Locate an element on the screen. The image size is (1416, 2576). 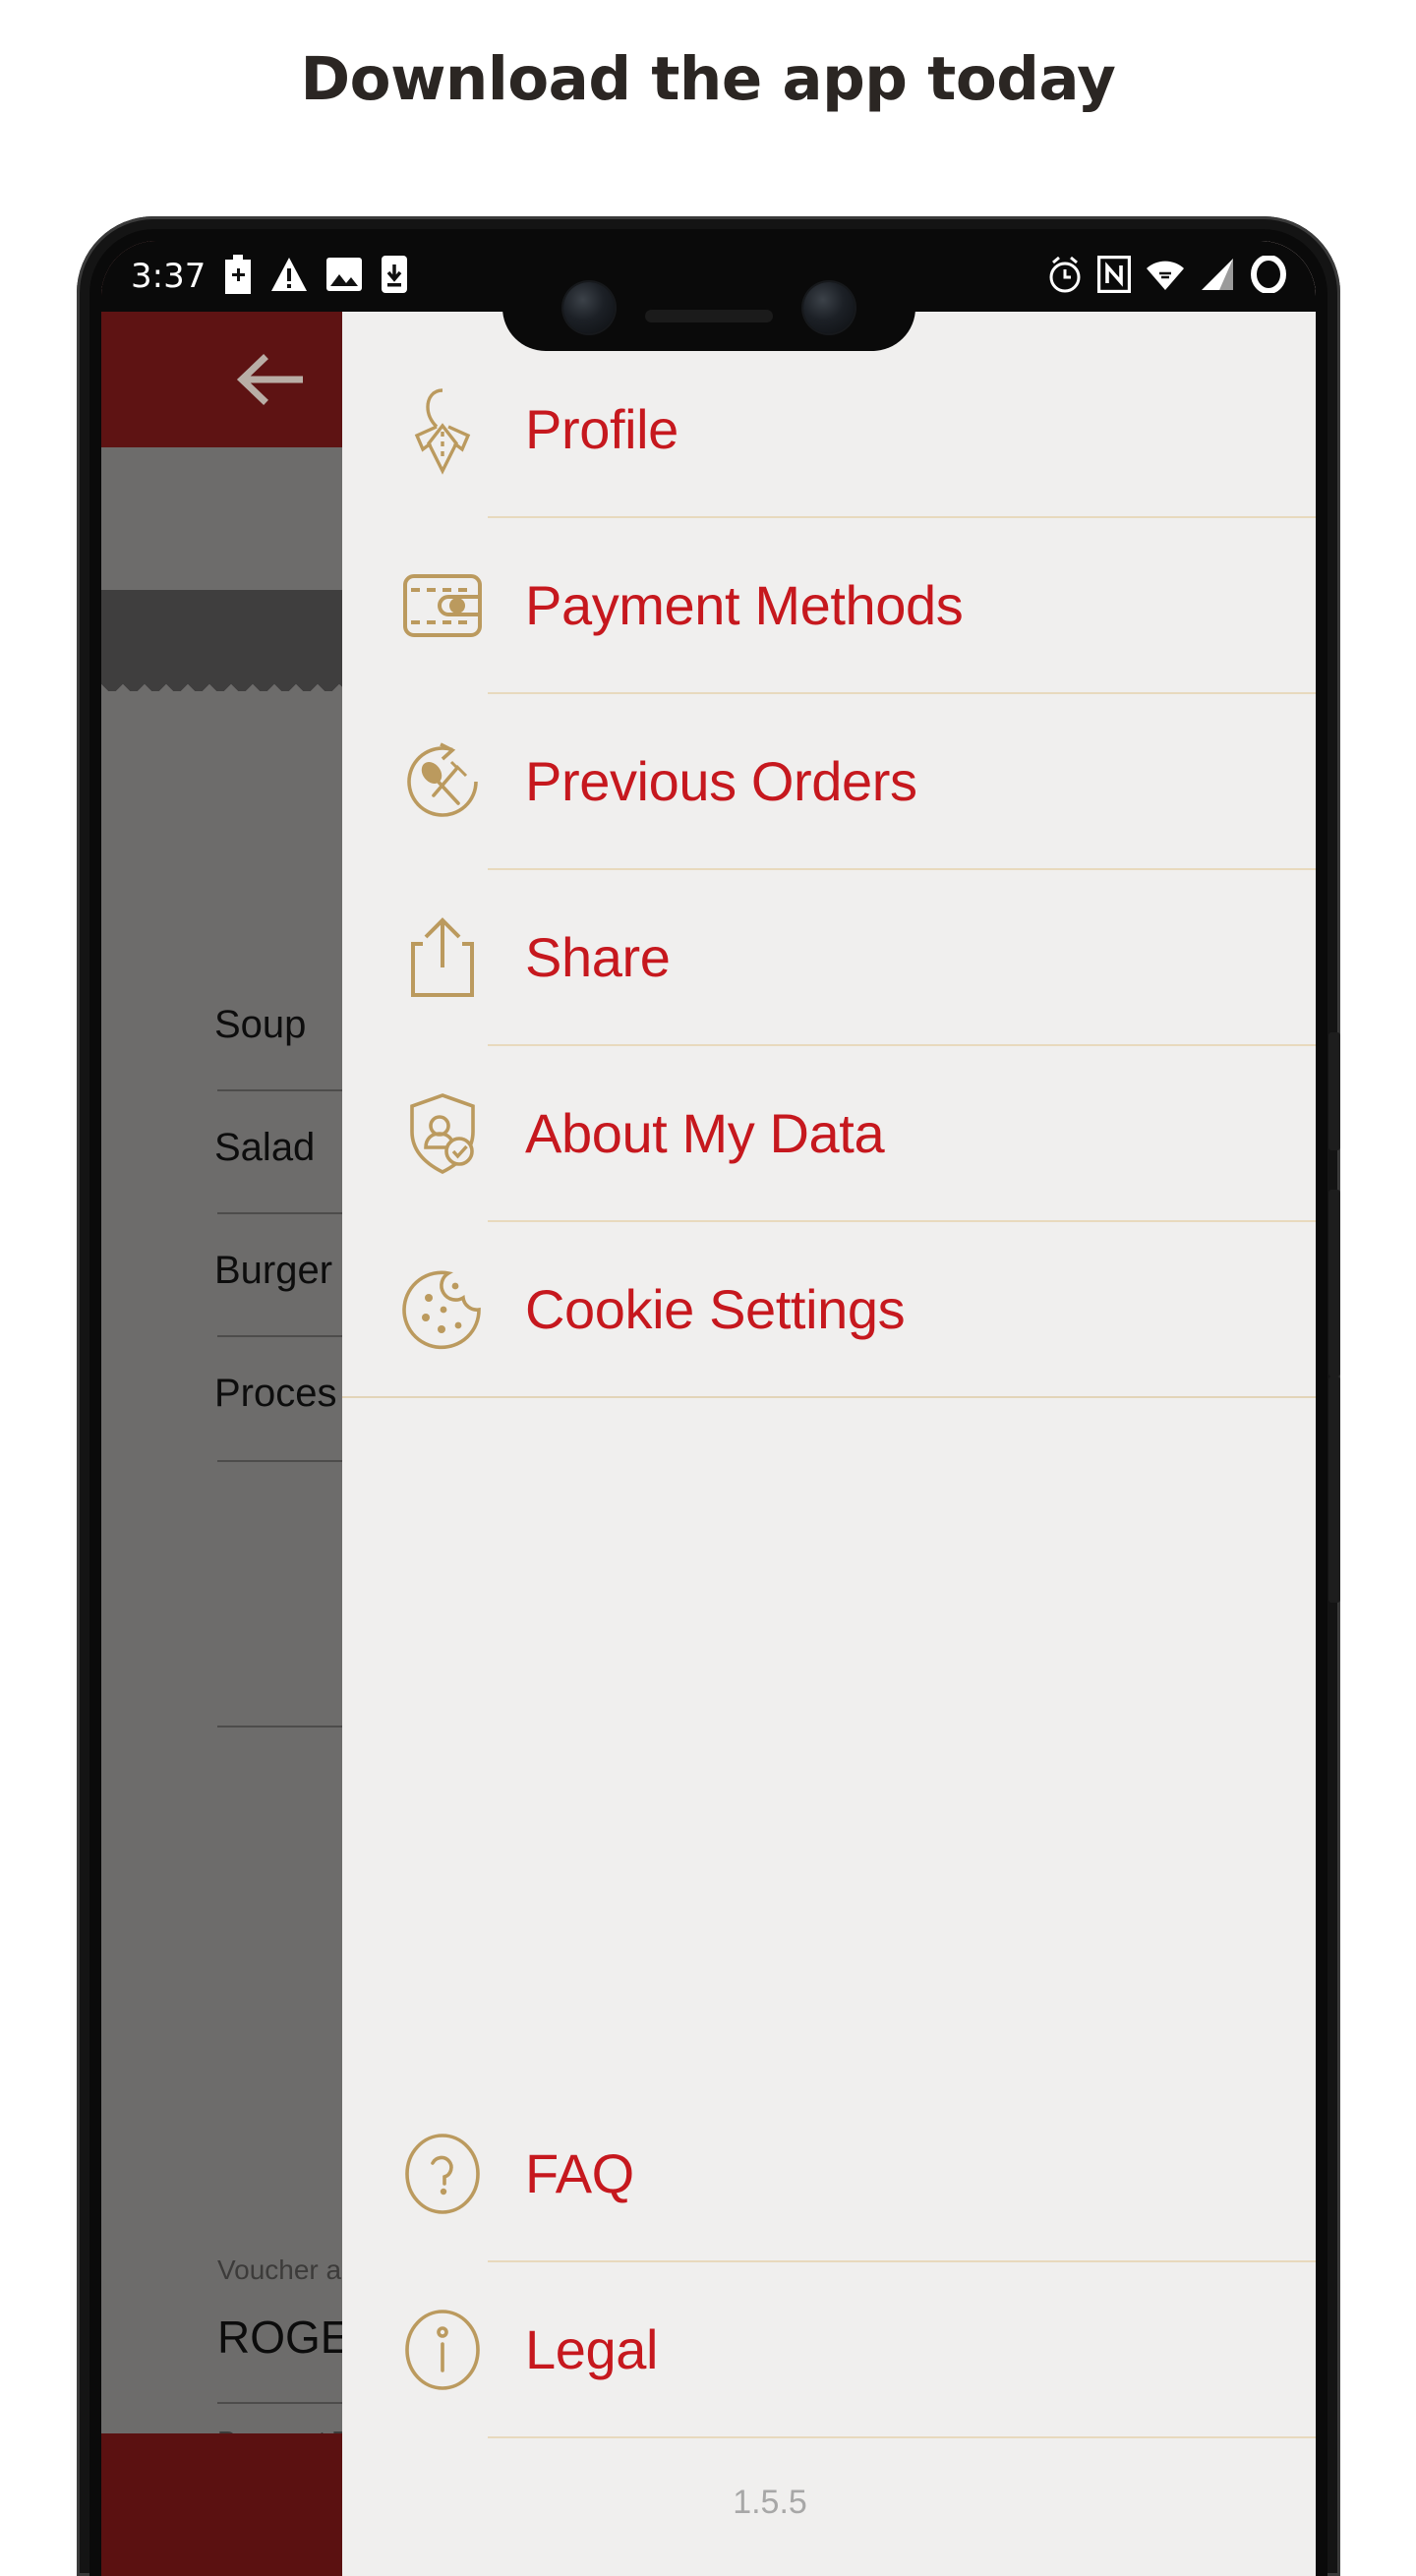
menu-item-label: Cookie Settings is located at coordinates (715, 1309).